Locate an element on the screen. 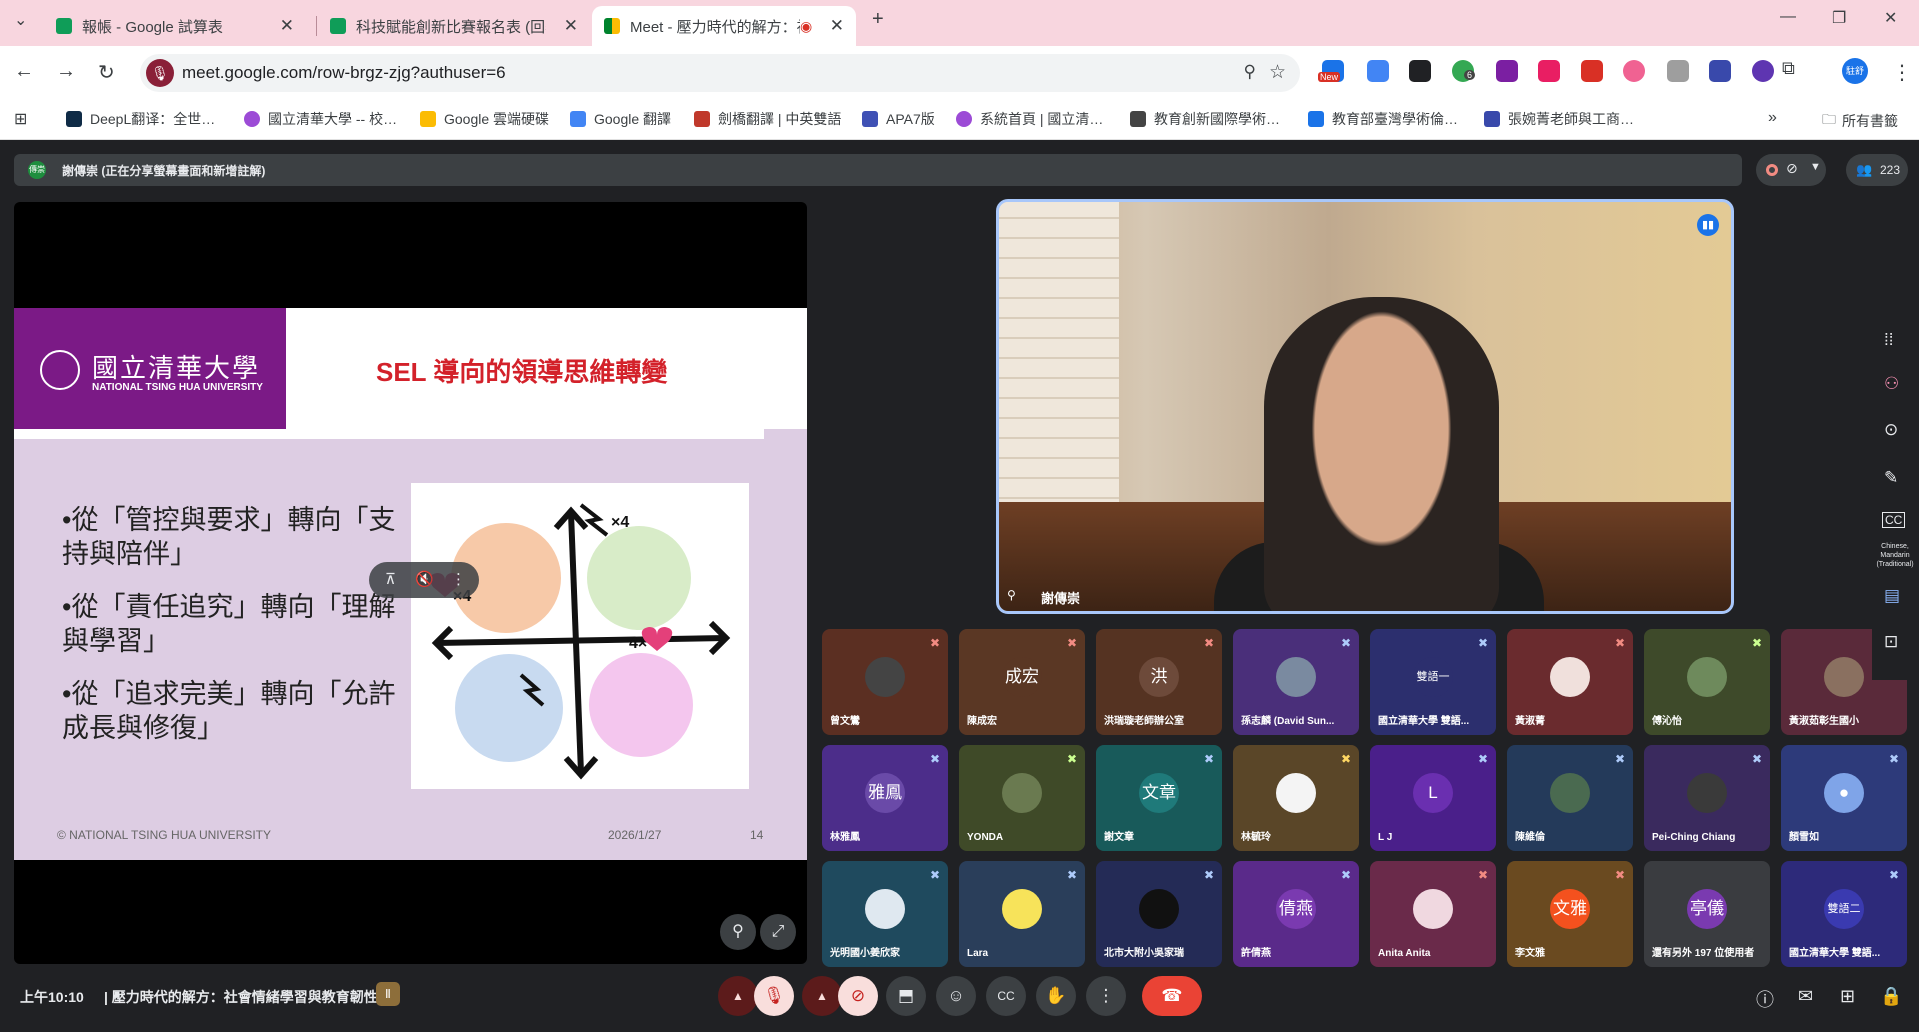  participant-tile: ✖ Lara is located at coordinates (1022, 914).